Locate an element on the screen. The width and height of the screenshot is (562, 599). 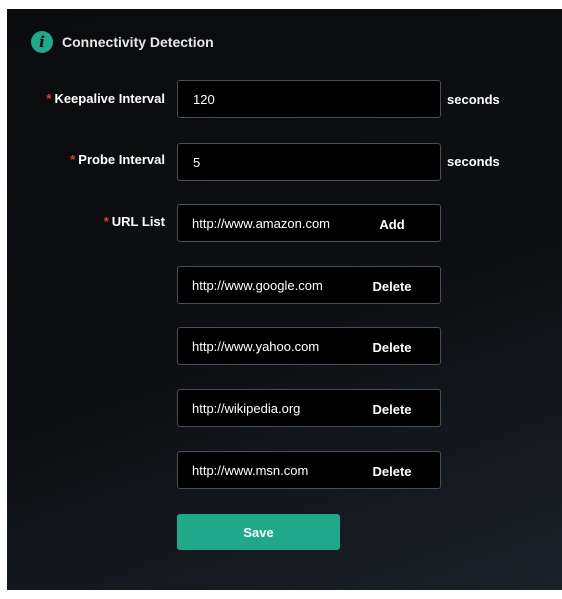
add-url-button: Add is located at coordinates (392, 223).